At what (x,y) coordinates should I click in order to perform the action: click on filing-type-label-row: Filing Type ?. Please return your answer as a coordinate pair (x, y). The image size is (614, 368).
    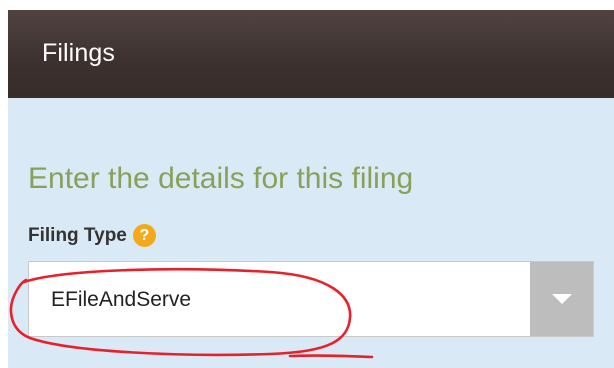
    Looking at the image, I should click on (92, 235).